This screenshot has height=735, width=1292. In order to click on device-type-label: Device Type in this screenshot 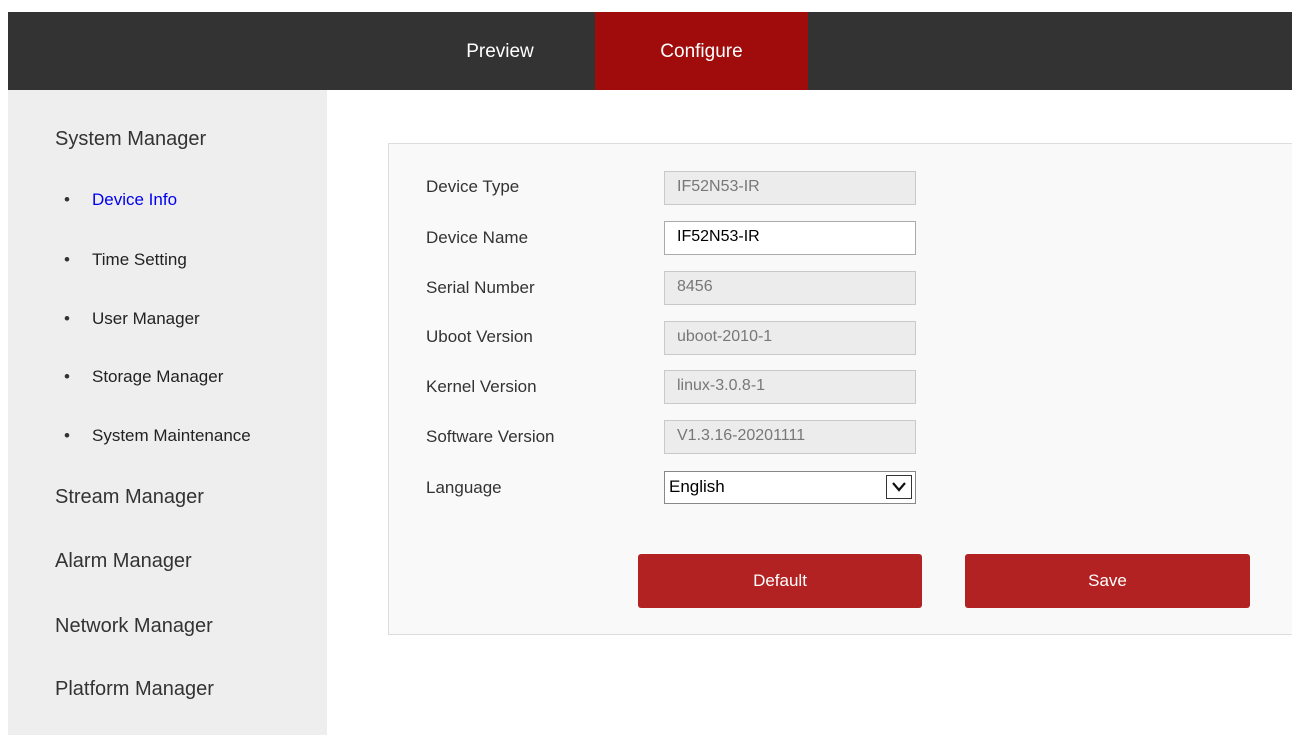, I will do `click(473, 186)`.